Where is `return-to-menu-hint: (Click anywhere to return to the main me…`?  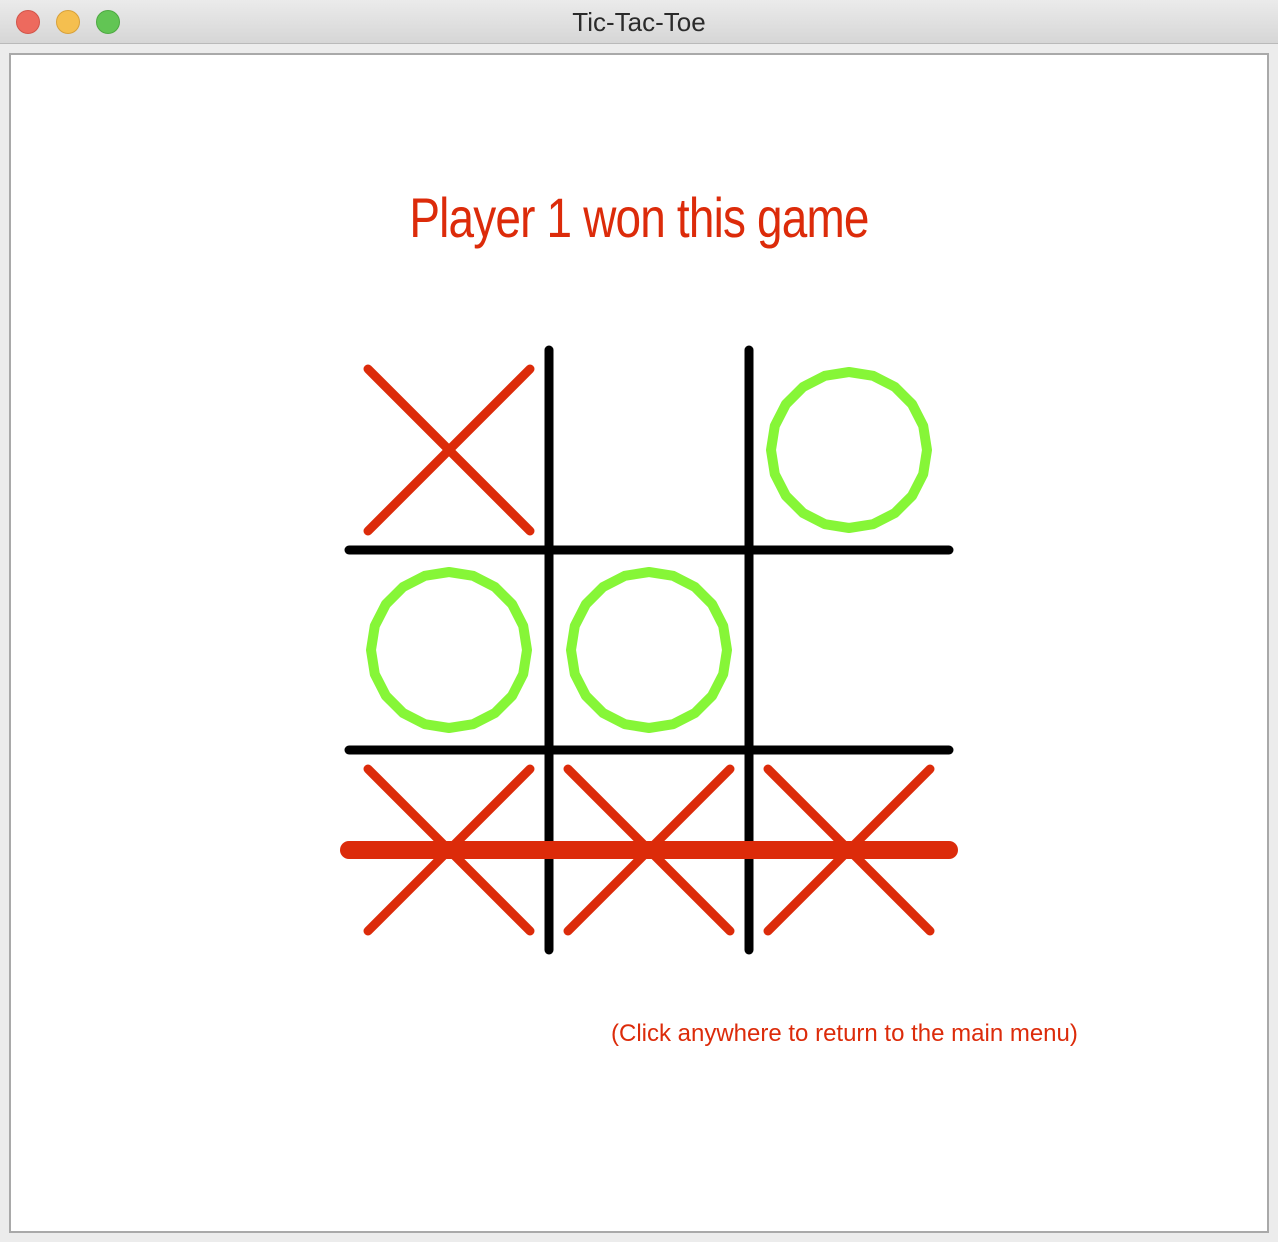 return-to-menu-hint: (Click anywhere to return to the main me… is located at coordinates (844, 1033).